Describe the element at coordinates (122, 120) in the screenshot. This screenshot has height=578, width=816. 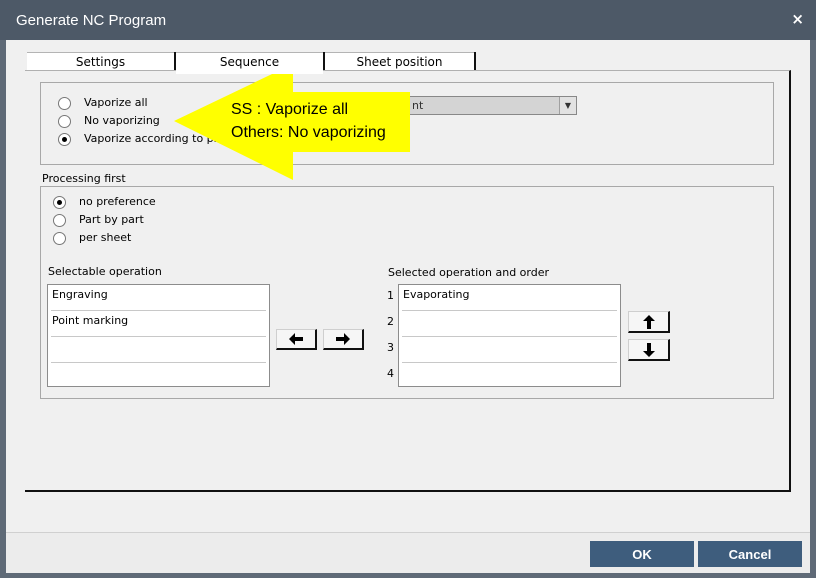
I see `radio-no-vaporizing-label: No vaporizing` at that location.